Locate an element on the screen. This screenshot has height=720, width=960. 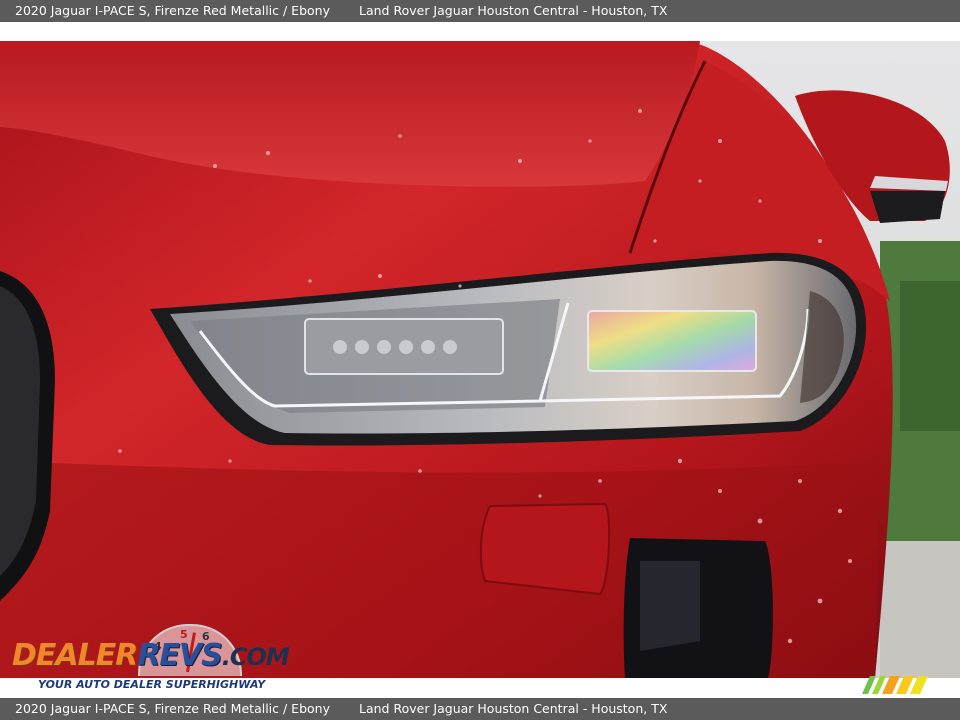
brand-tagline: YOUR AUTO DEALER SUPERHIGHWAY is located at coordinates (152, 684).